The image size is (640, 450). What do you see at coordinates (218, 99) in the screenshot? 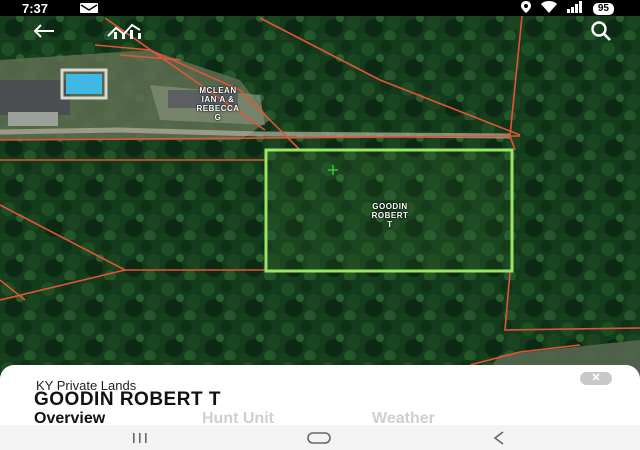
I see `parcel-label-line: IAN A &` at bounding box center [218, 99].